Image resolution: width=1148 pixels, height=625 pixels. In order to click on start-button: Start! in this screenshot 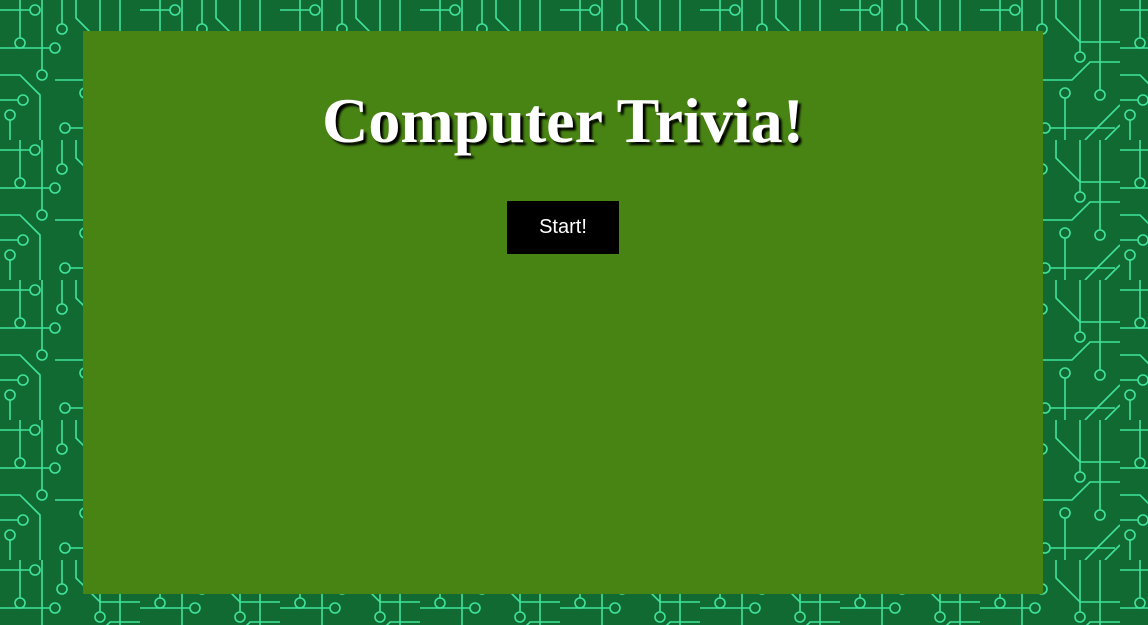, I will do `click(563, 227)`.